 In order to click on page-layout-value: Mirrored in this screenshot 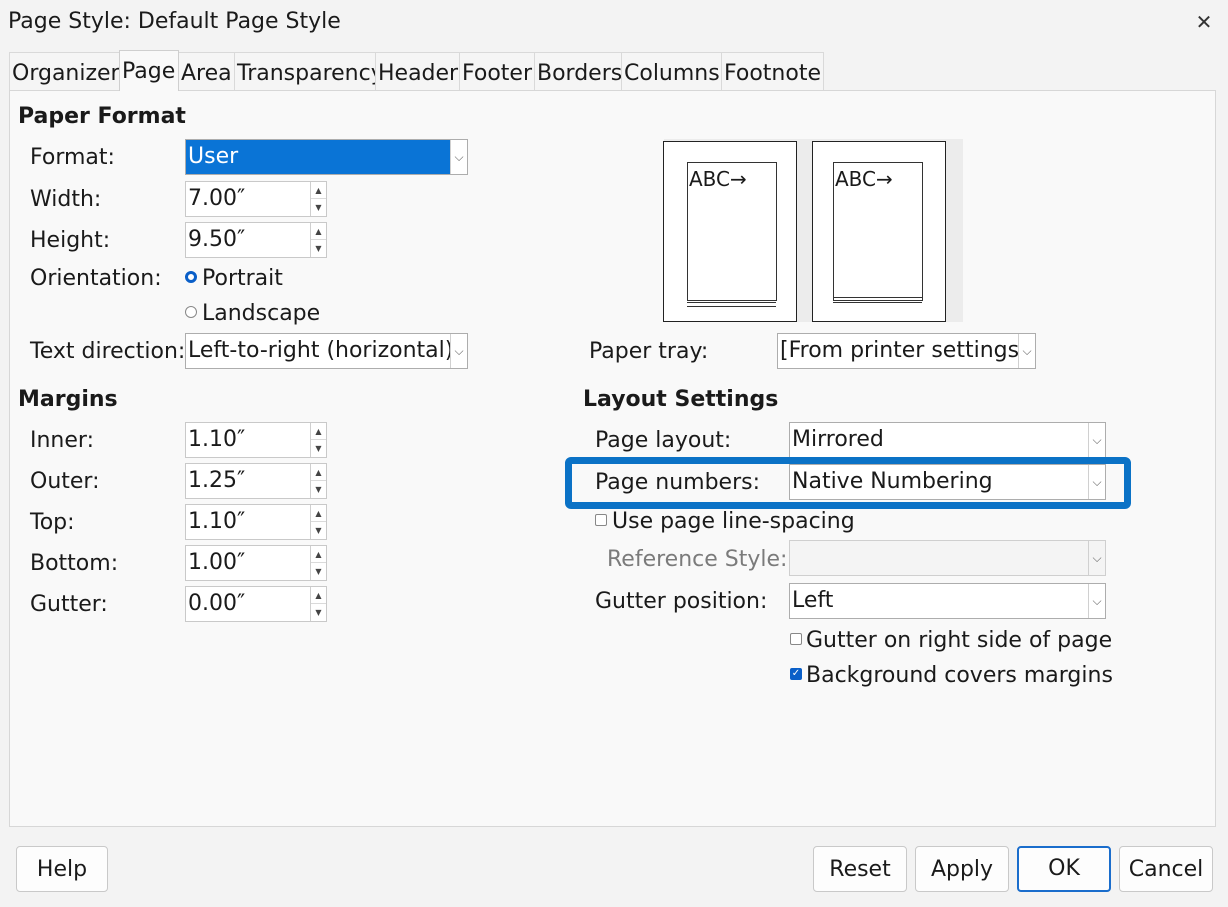, I will do `click(838, 439)`.